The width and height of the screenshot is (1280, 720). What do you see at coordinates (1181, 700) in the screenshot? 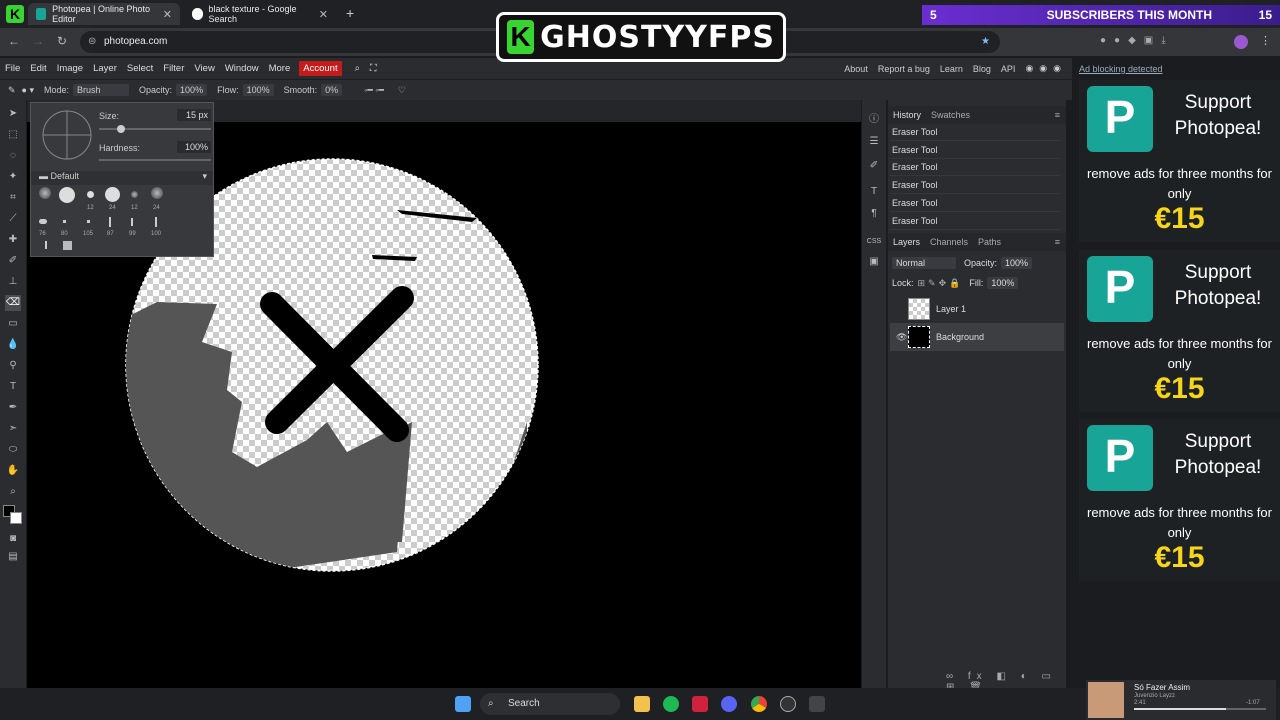
I see `media-player-widget: Só Fazer Assim Juvenzio Layzz 2:41 -1:07` at bounding box center [1181, 700].